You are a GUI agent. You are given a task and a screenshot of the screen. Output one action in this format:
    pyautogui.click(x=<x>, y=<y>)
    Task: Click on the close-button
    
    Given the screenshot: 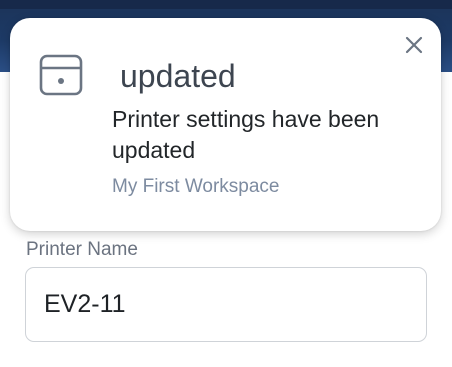 What is the action you would take?
    pyautogui.click(x=414, y=47)
    